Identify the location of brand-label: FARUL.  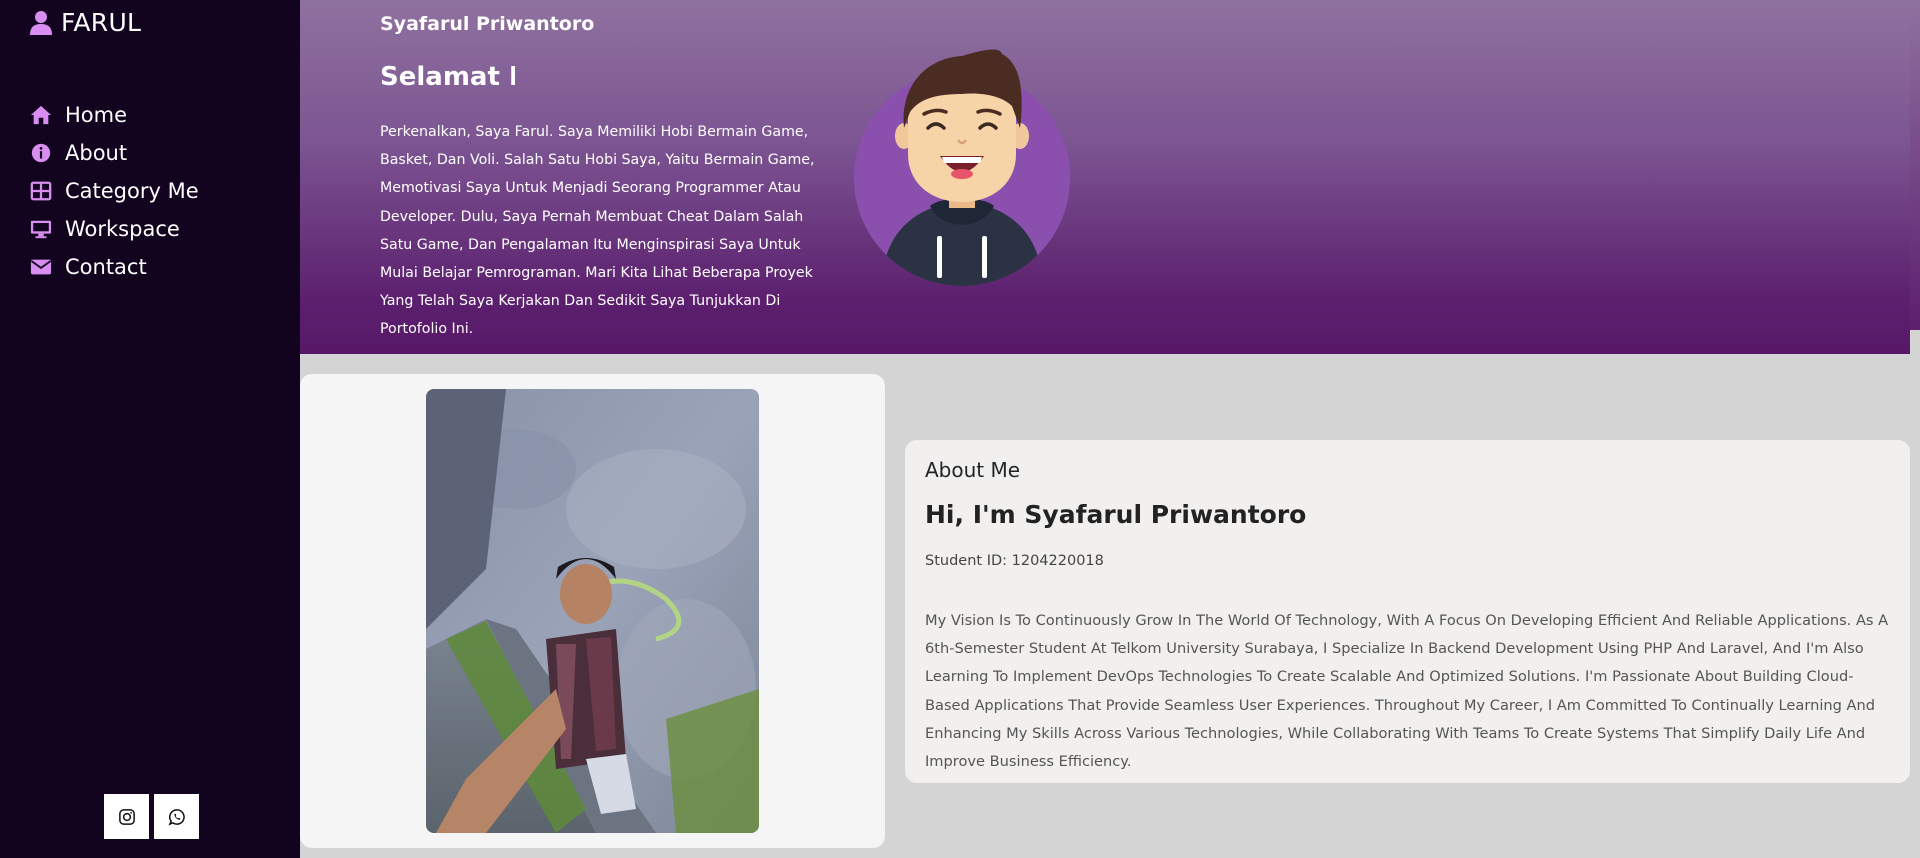
(101, 22).